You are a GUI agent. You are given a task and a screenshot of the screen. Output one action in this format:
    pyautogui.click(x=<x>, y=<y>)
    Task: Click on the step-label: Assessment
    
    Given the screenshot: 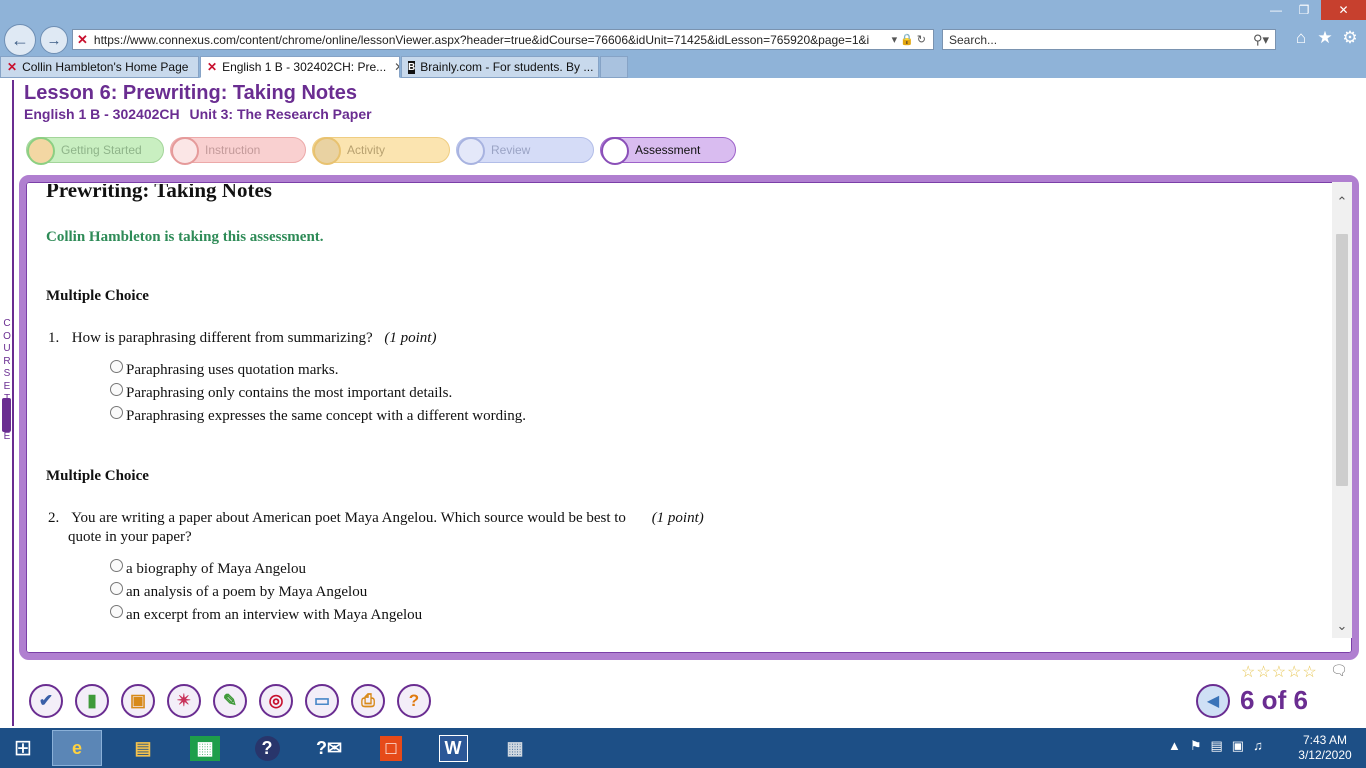 What is the action you would take?
    pyautogui.click(x=668, y=150)
    